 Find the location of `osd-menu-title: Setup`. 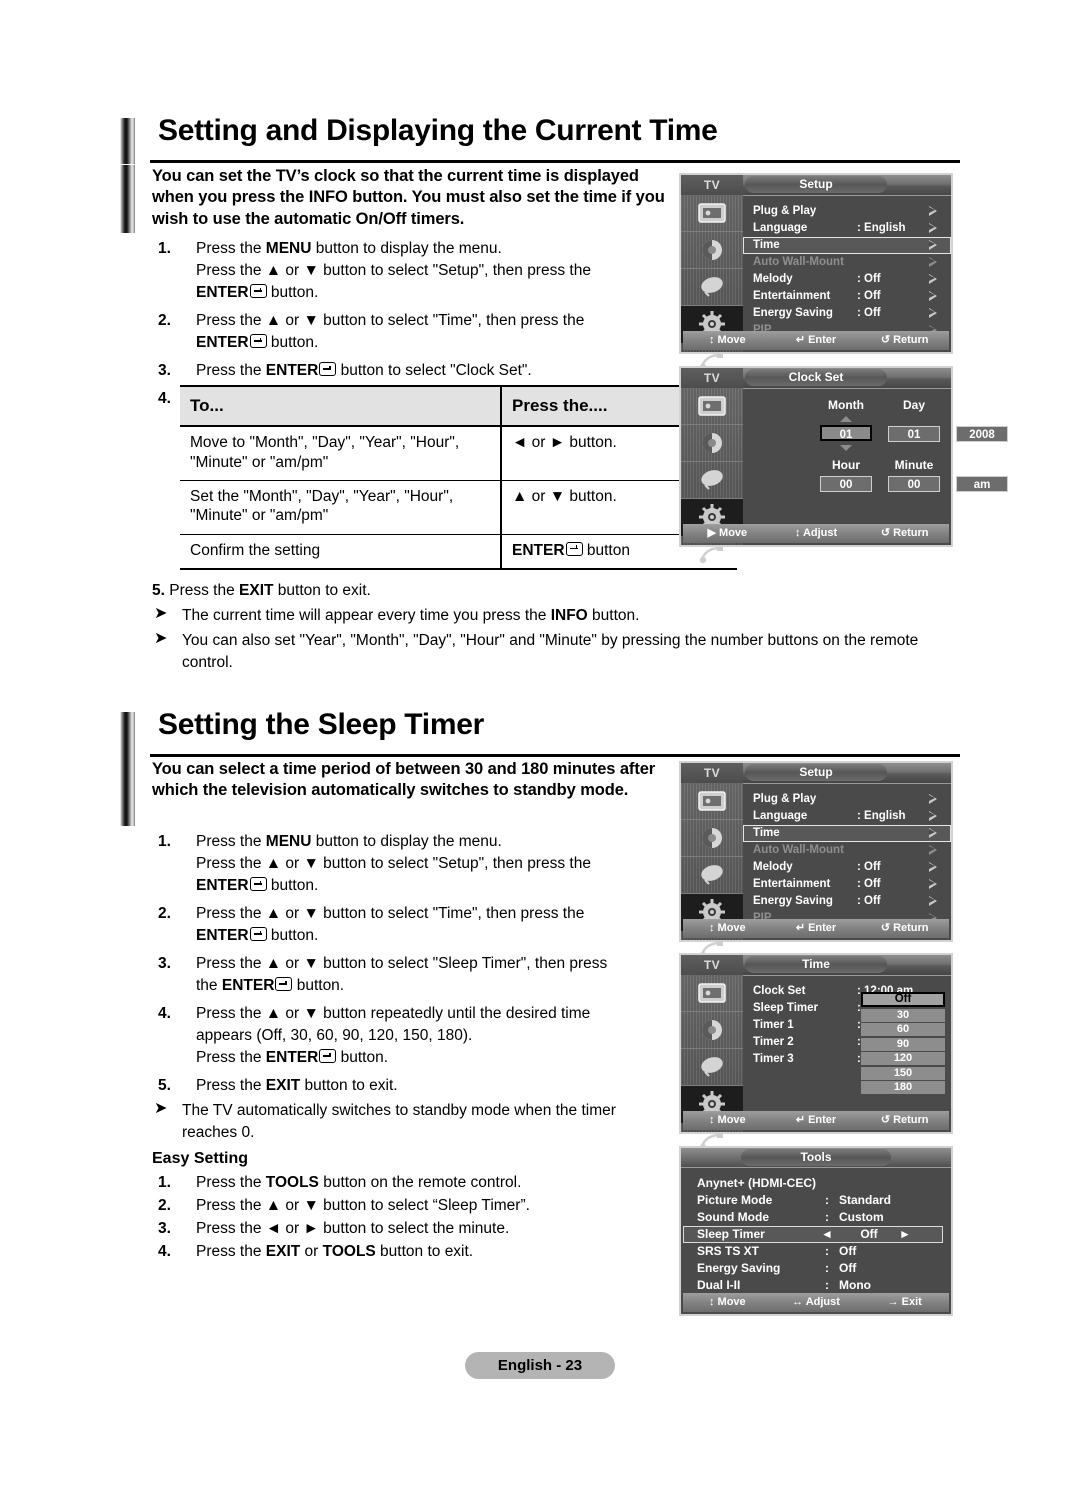

osd-menu-title: Setup is located at coordinates (816, 772).